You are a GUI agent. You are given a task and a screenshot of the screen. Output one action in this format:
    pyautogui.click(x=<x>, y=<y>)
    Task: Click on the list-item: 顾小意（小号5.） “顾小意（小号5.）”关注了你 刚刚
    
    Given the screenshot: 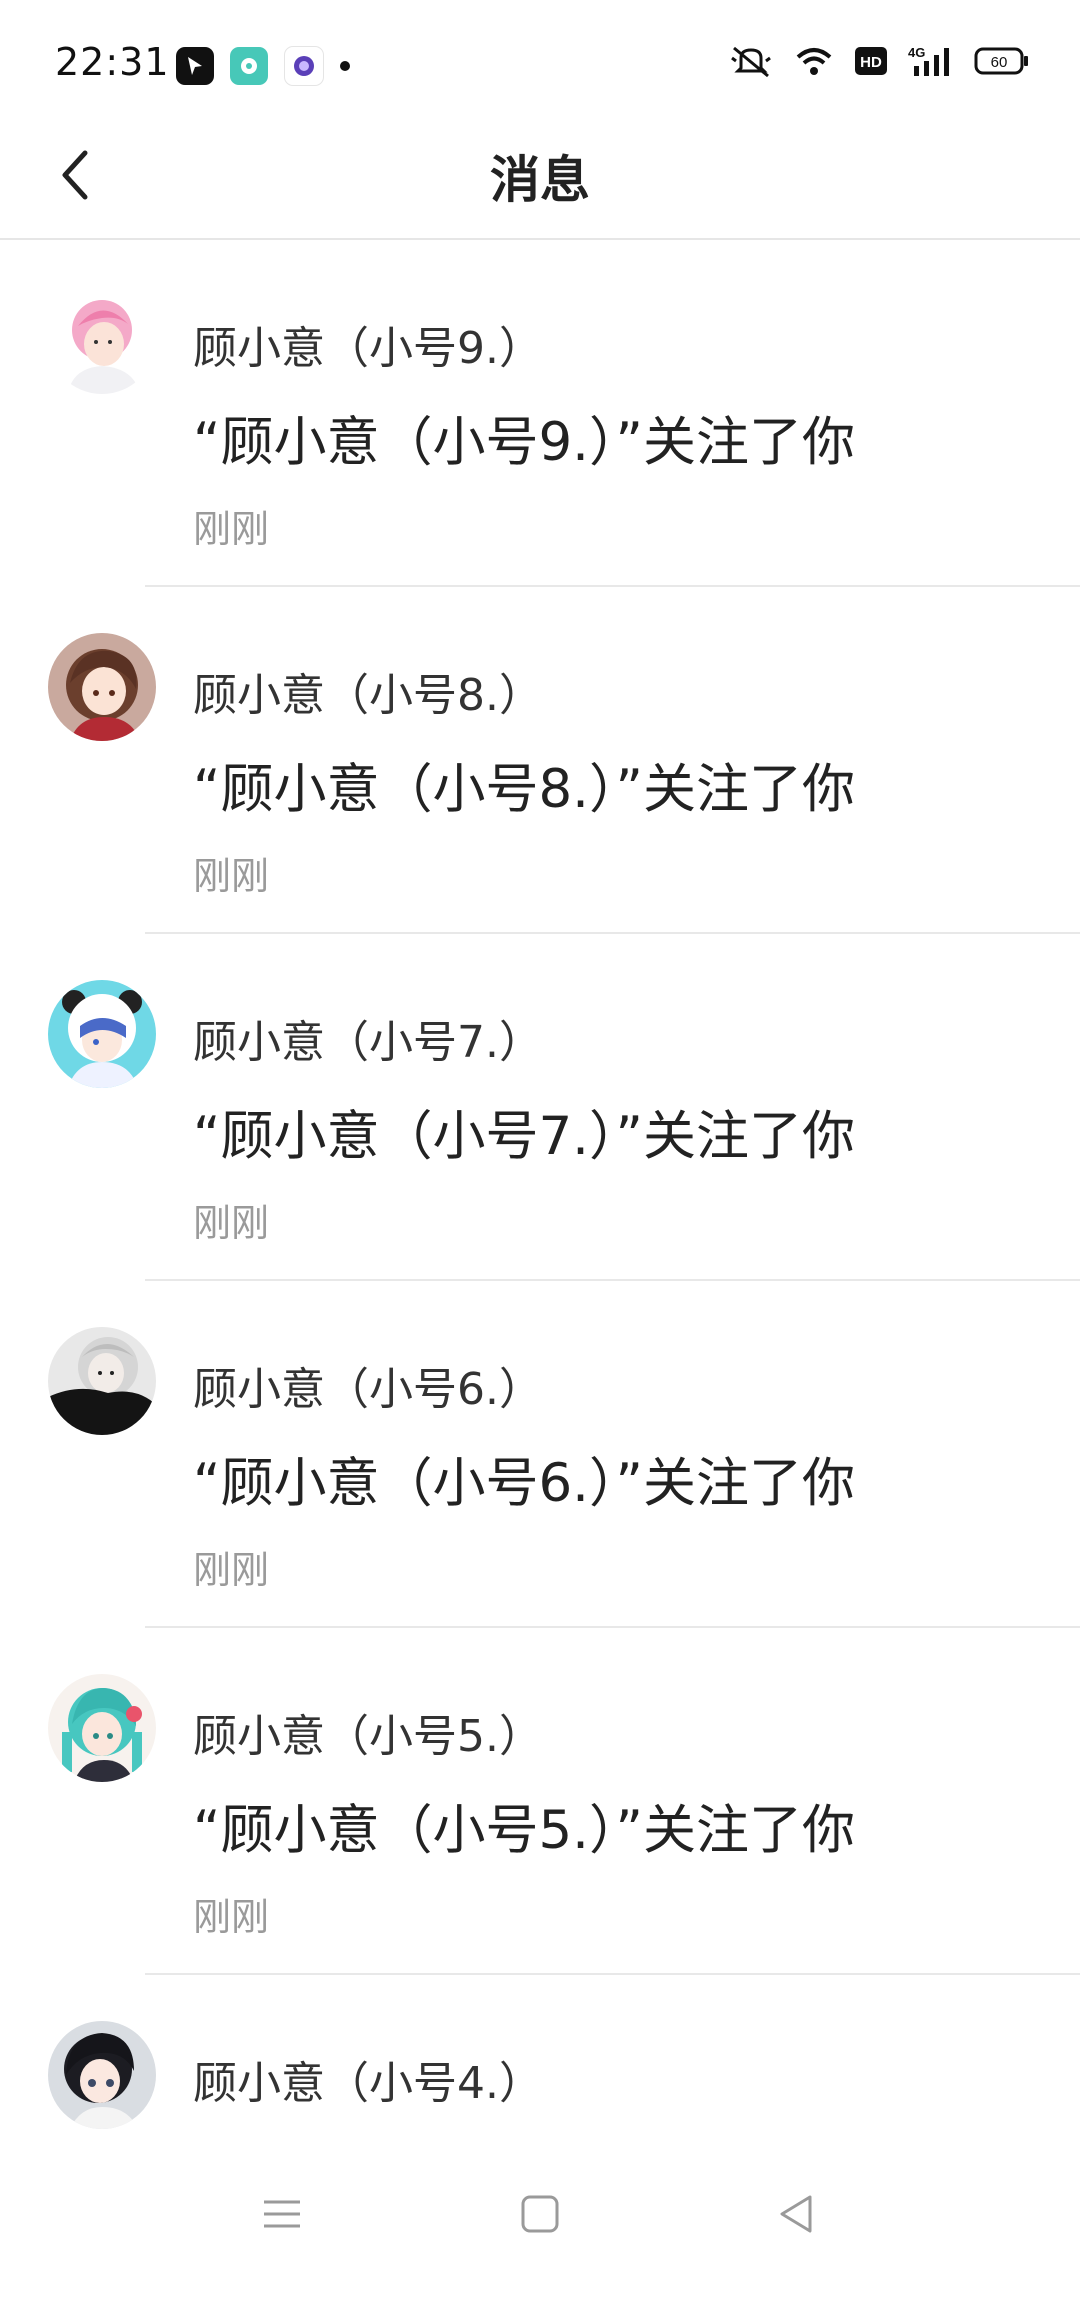 What is the action you would take?
    pyautogui.click(x=540, y=1801)
    